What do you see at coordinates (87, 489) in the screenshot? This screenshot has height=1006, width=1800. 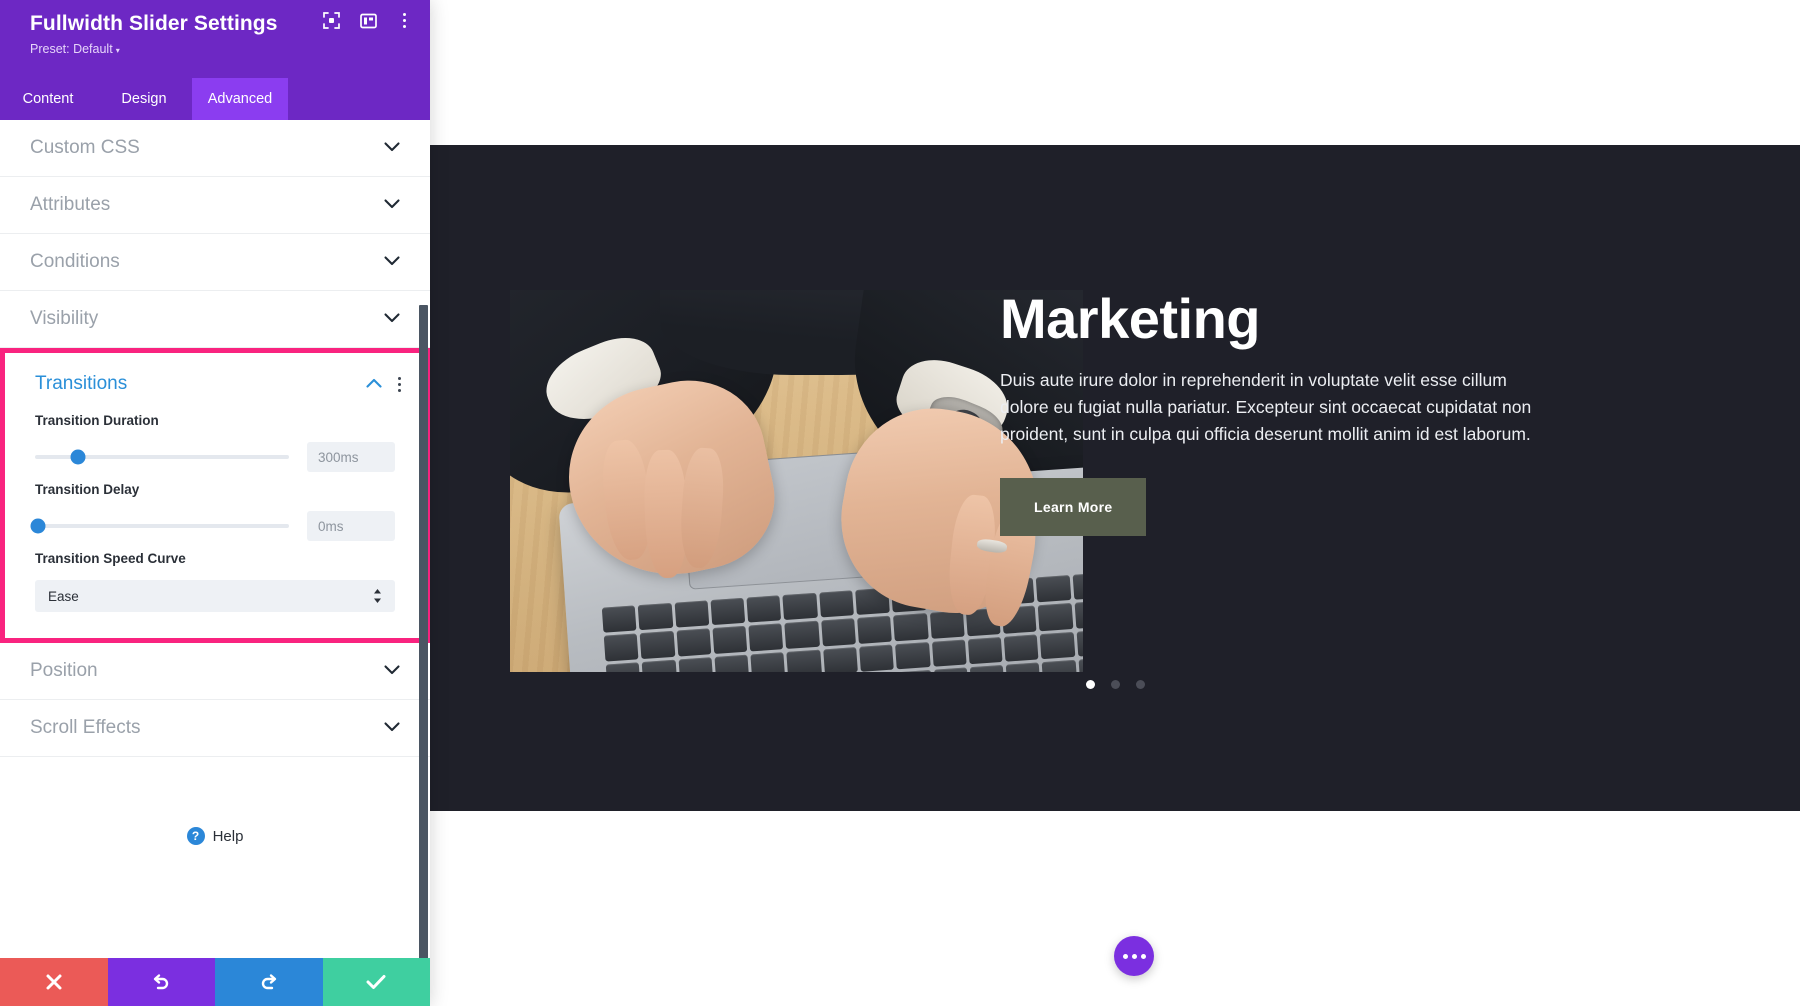 I see `field-label: Transition Delay` at bounding box center [87, 489].